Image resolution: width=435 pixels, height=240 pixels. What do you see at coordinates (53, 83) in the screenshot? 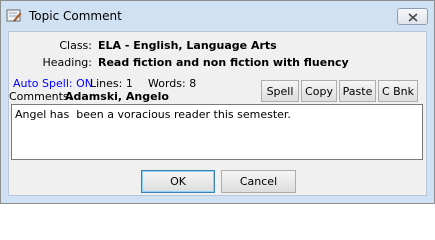
I see `auto-spell-status: Auto Spell: ON` at bounding box center [53, 83].